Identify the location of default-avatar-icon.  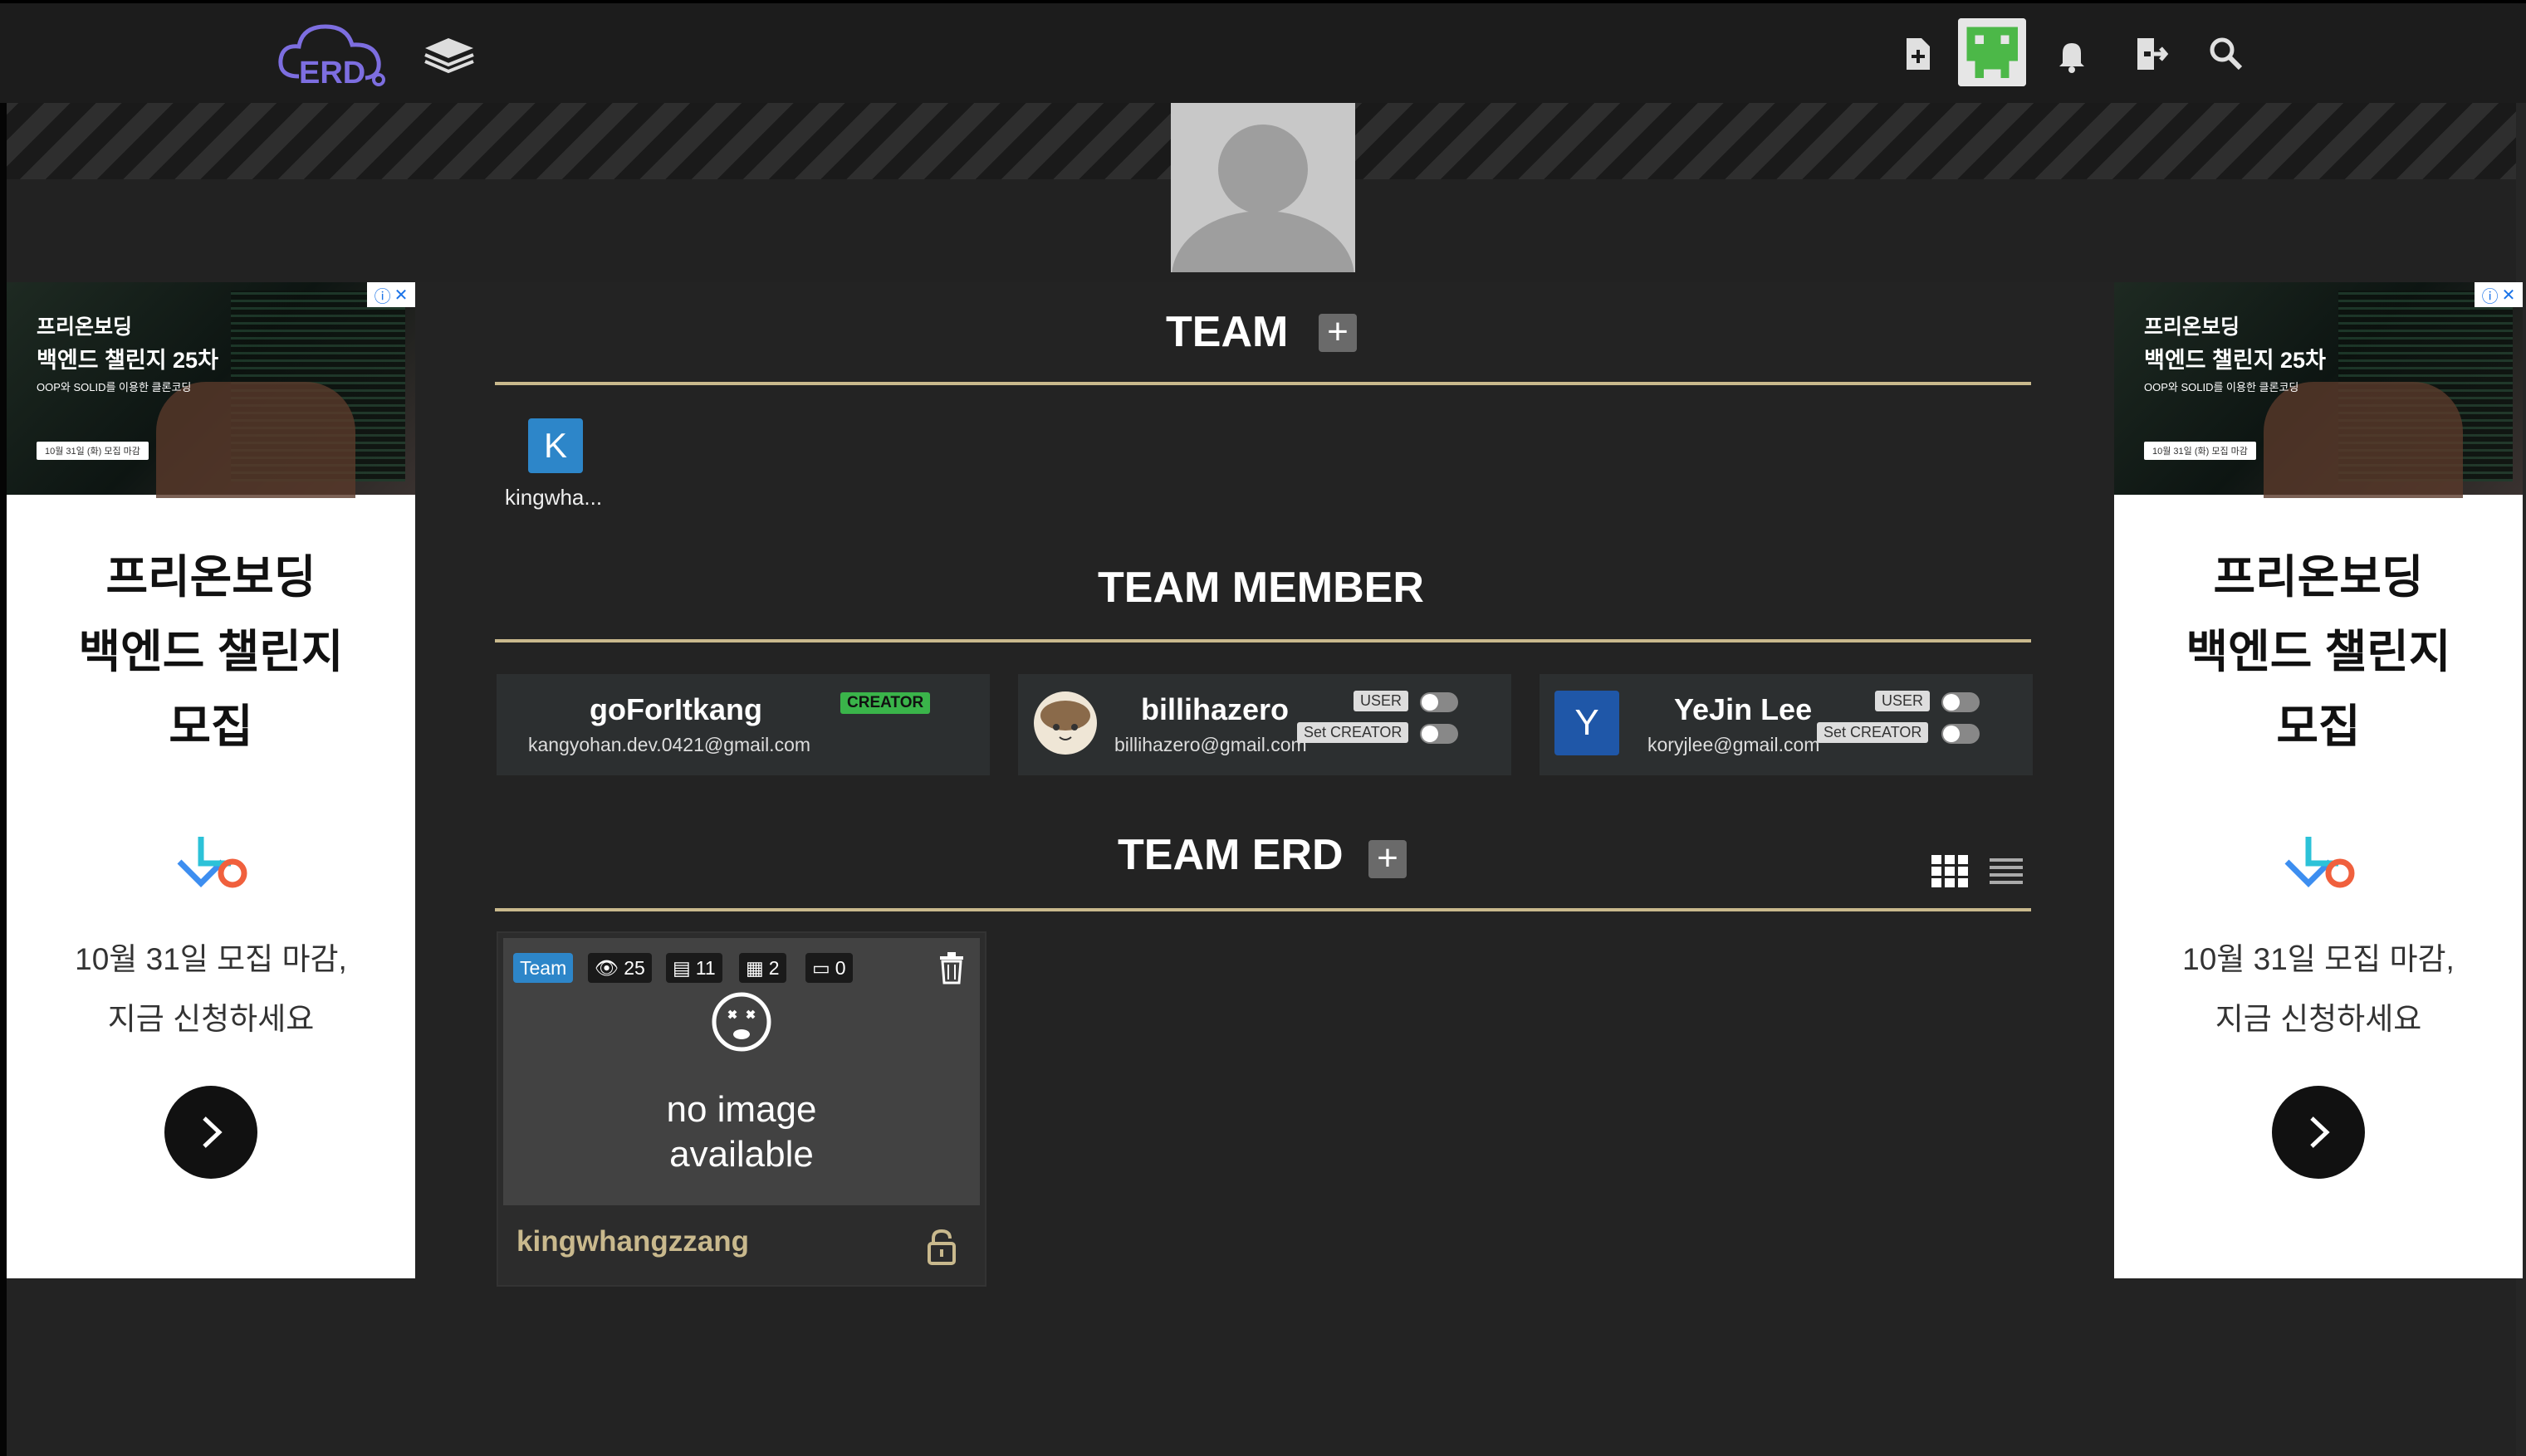
(1263, 187).